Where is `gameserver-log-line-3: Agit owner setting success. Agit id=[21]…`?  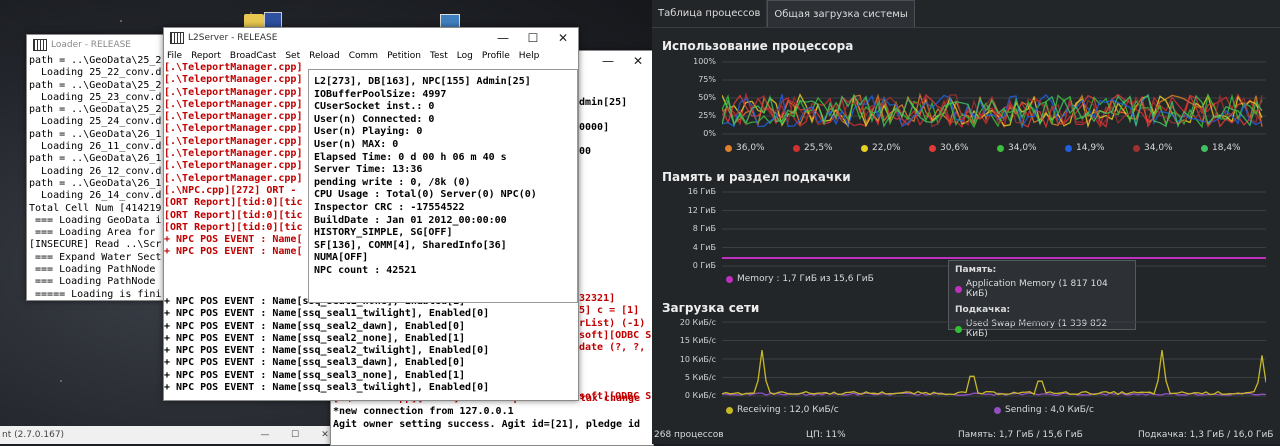 gameserver-log-line-3: Agit owner setting success. Agit id=[21]… is located at coordinates (487, 424).